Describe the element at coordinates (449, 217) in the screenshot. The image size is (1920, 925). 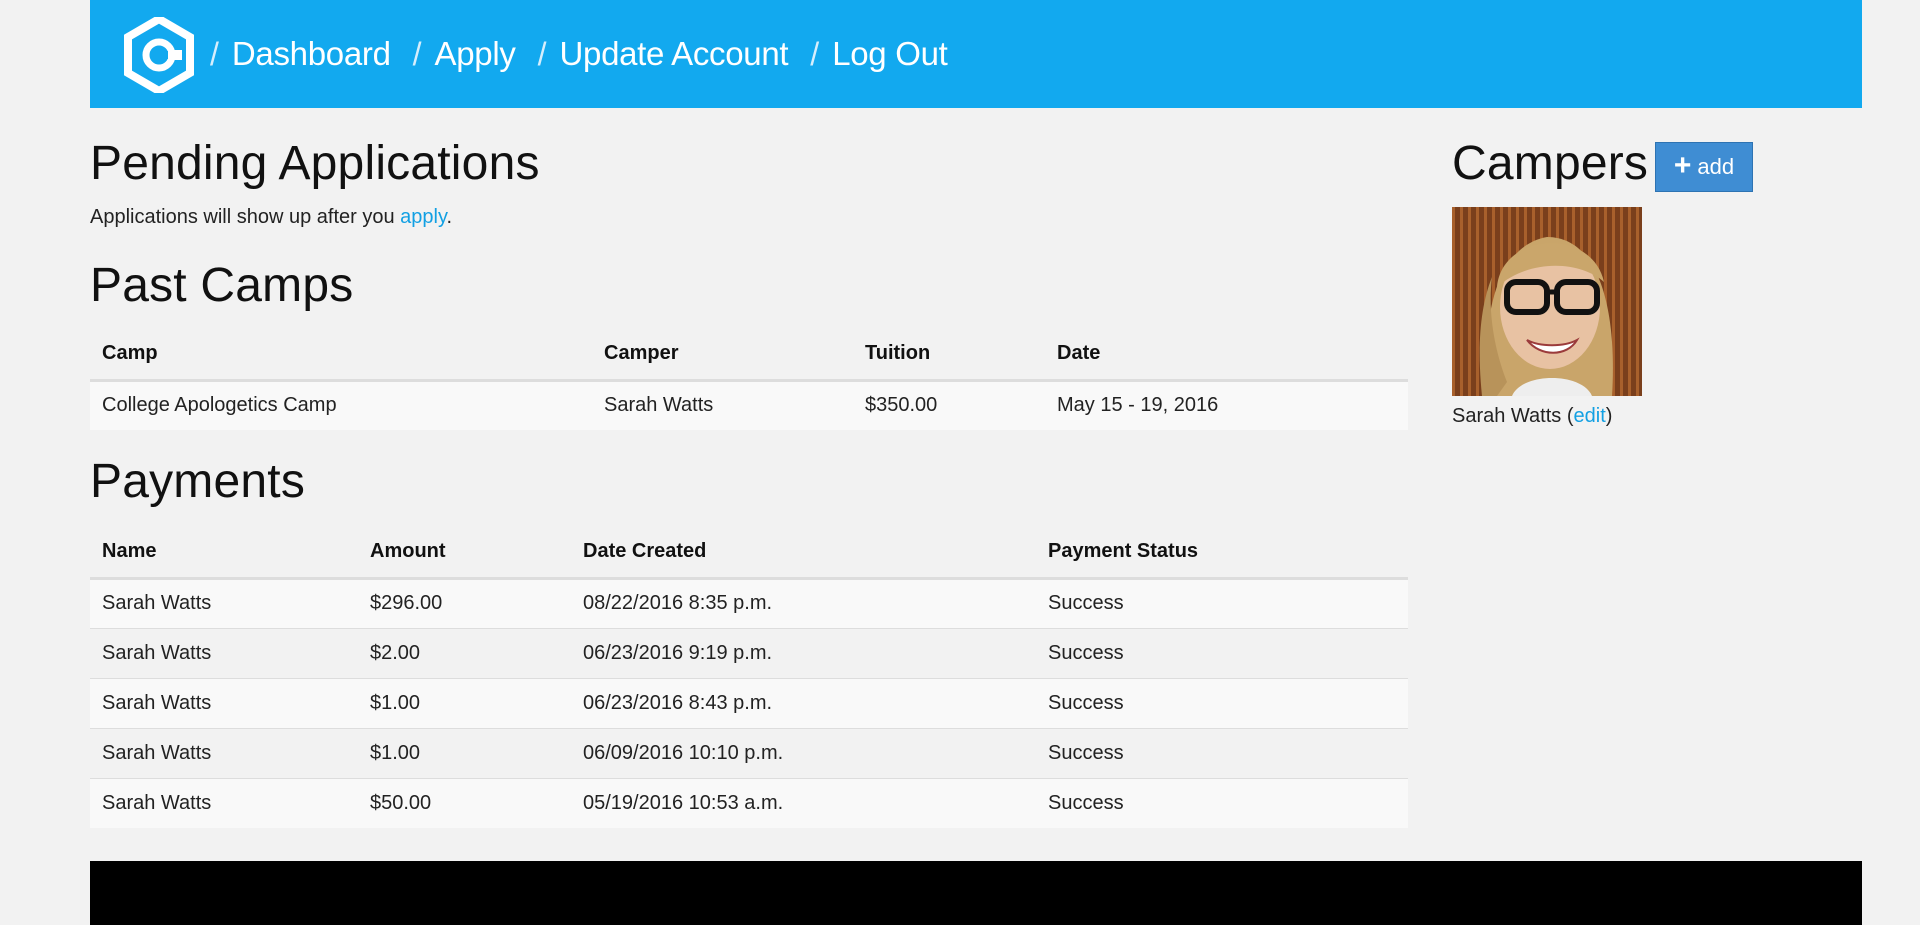
I see `pending-text-after: .` at that location.